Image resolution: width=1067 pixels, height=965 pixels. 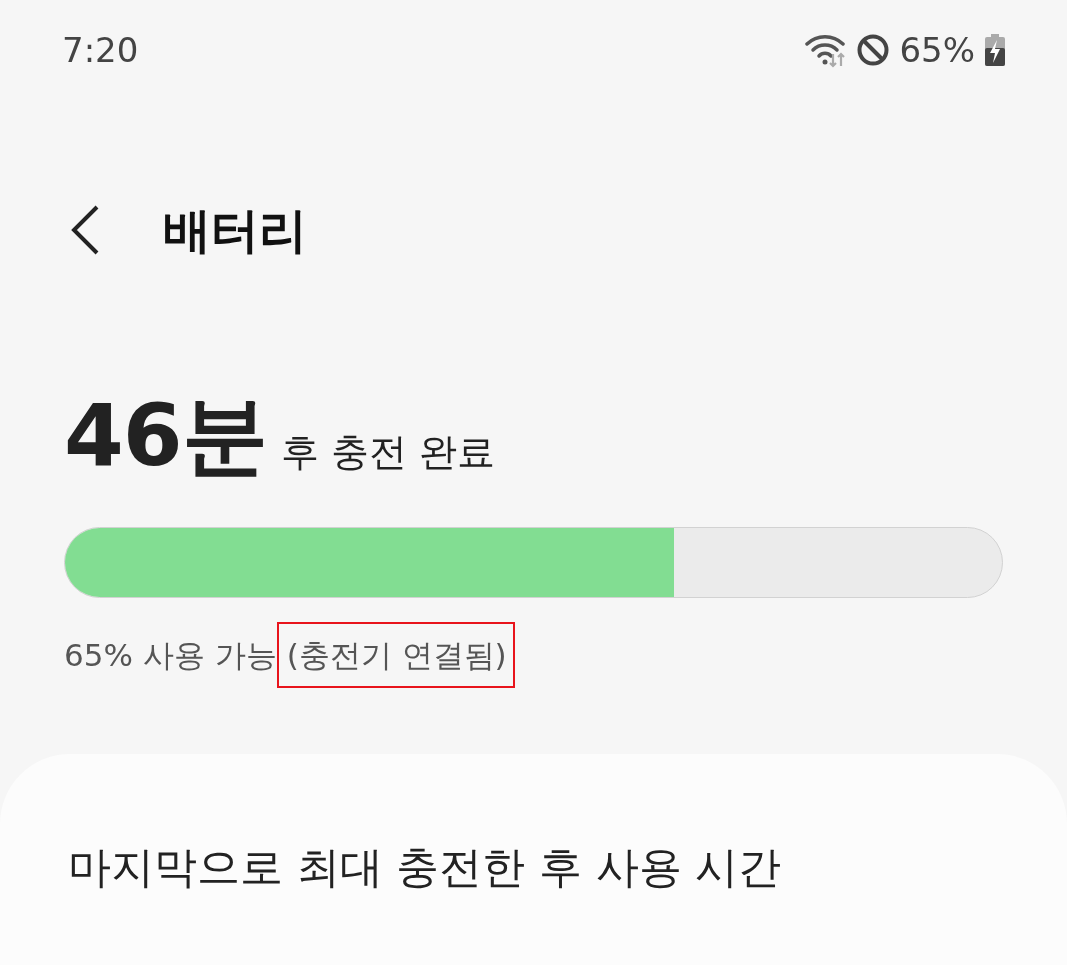 I want to click on remaining-caption: 후 충전 완료, so click(x=387, y=452).